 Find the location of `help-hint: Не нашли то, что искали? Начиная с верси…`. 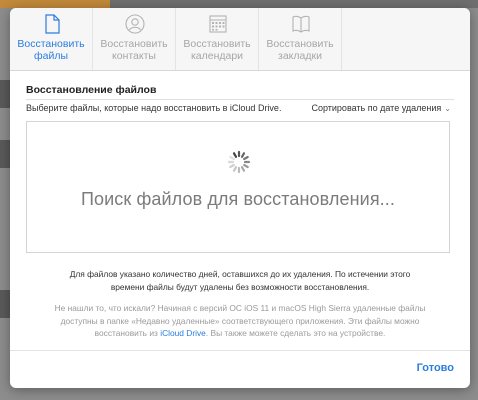

help-hint: Не нашли то, что искали? Начиная с верси… is located at coordinates (240, 321).